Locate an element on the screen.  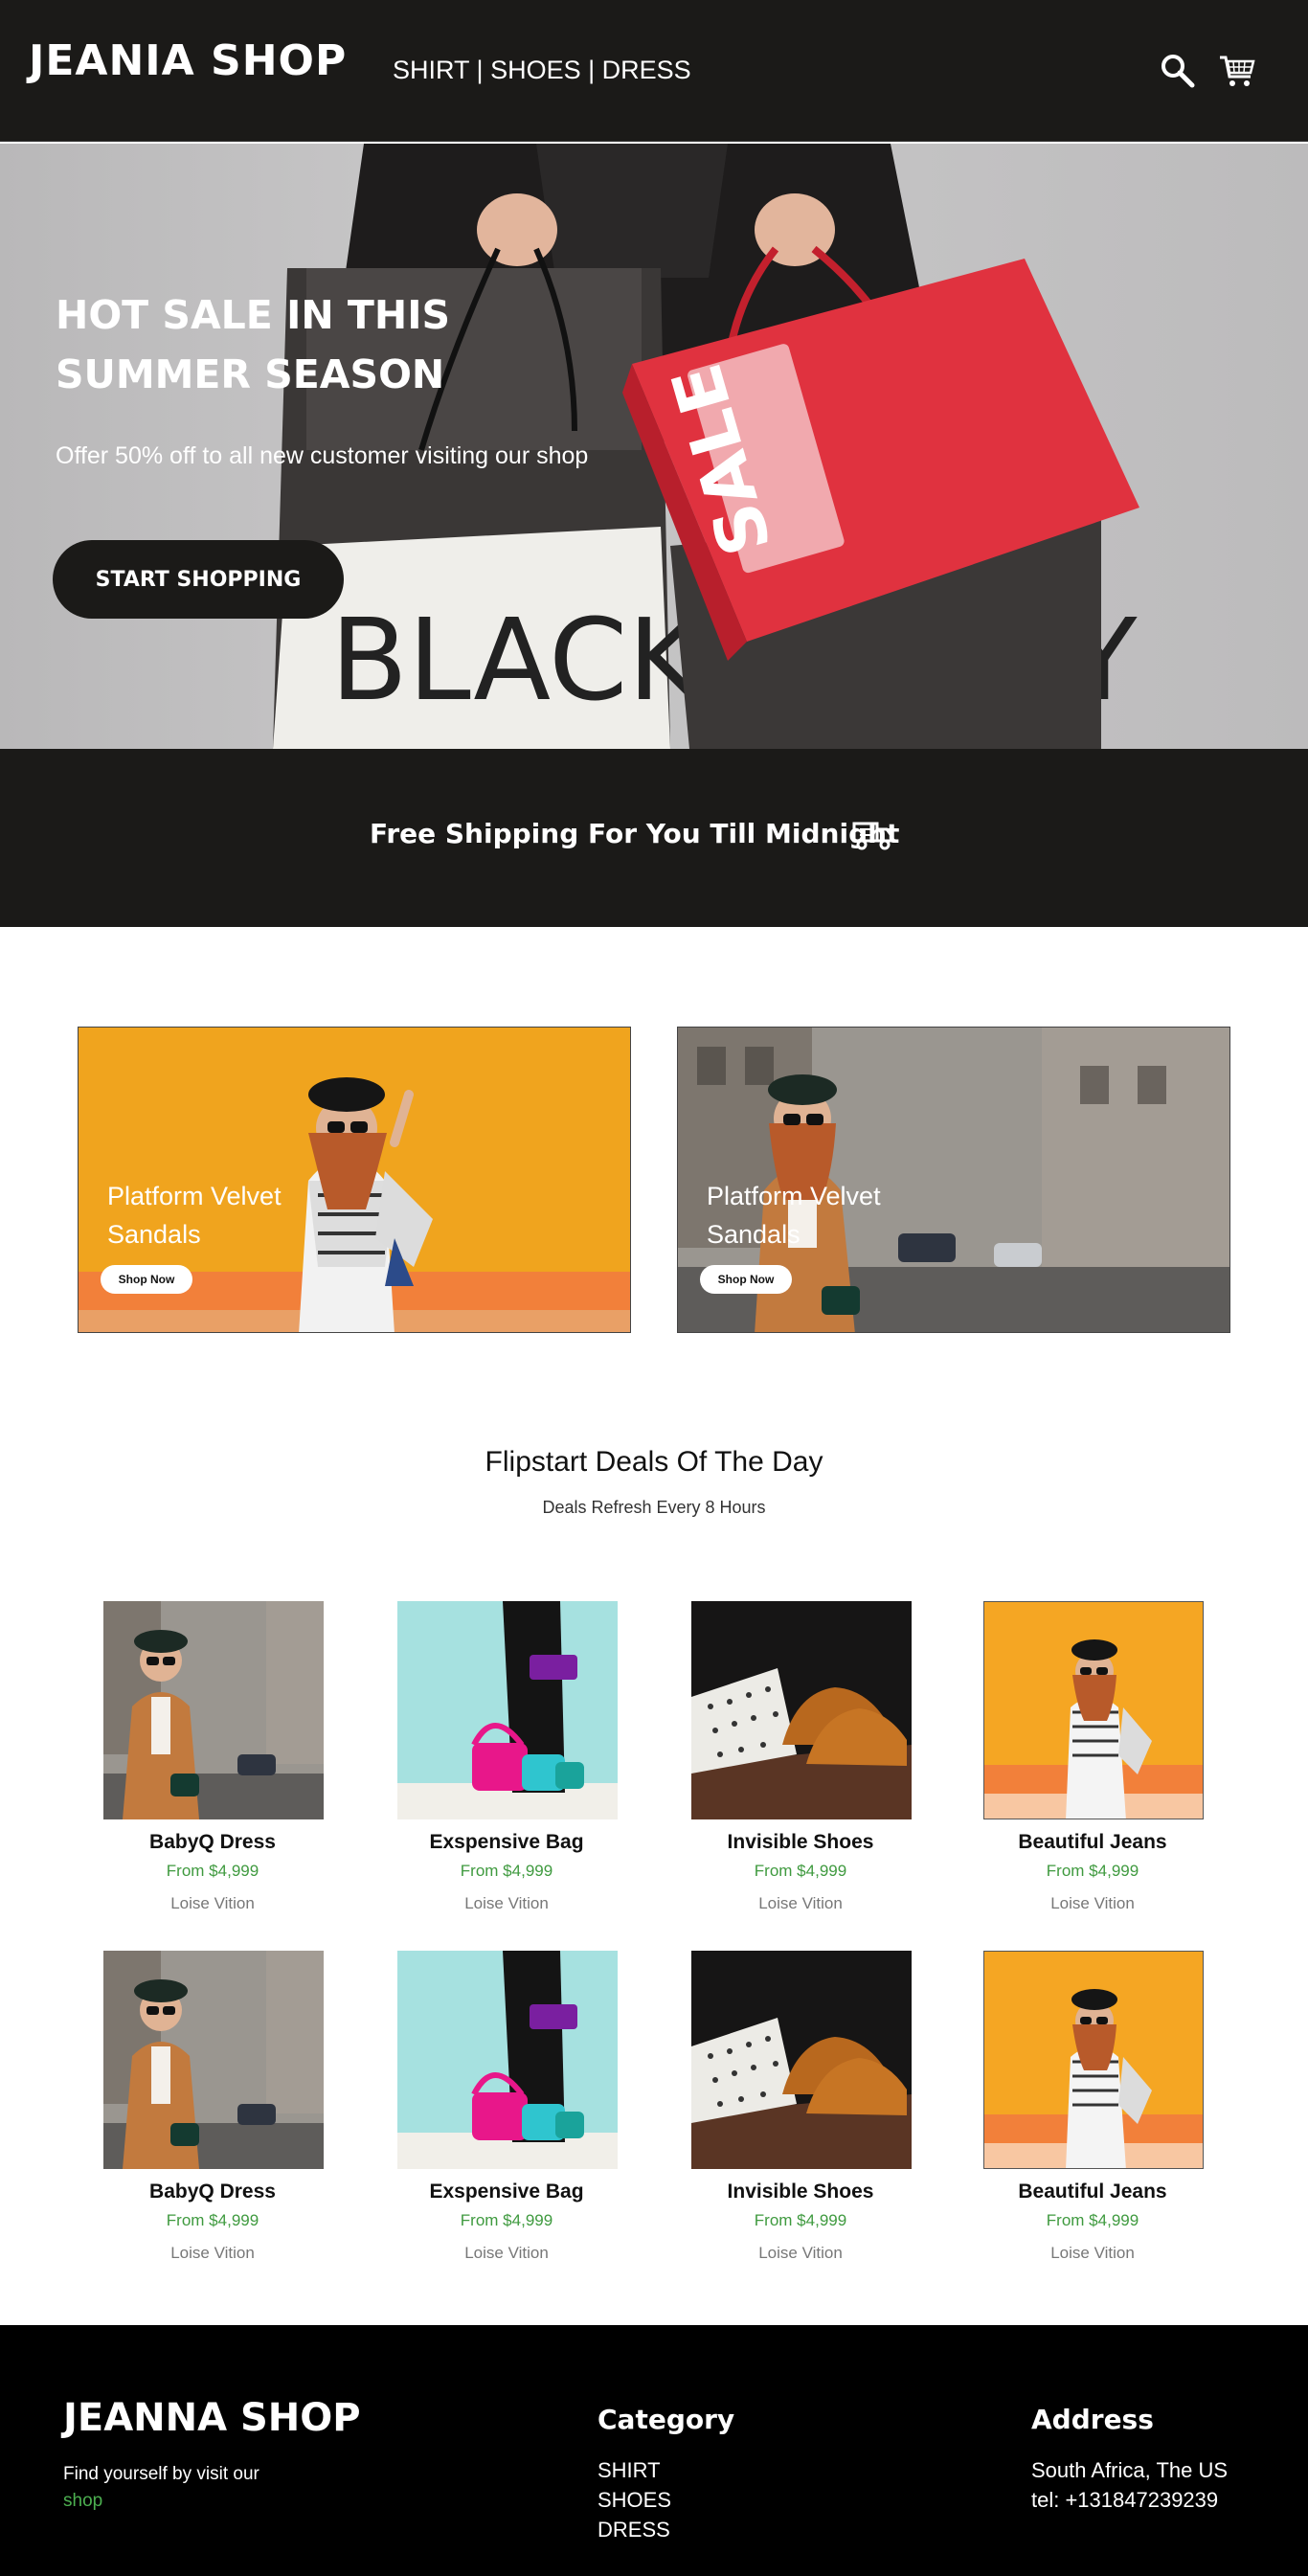
shipping-text: Free Shipping For You Till Midnight is located at coordinates (635, 833).